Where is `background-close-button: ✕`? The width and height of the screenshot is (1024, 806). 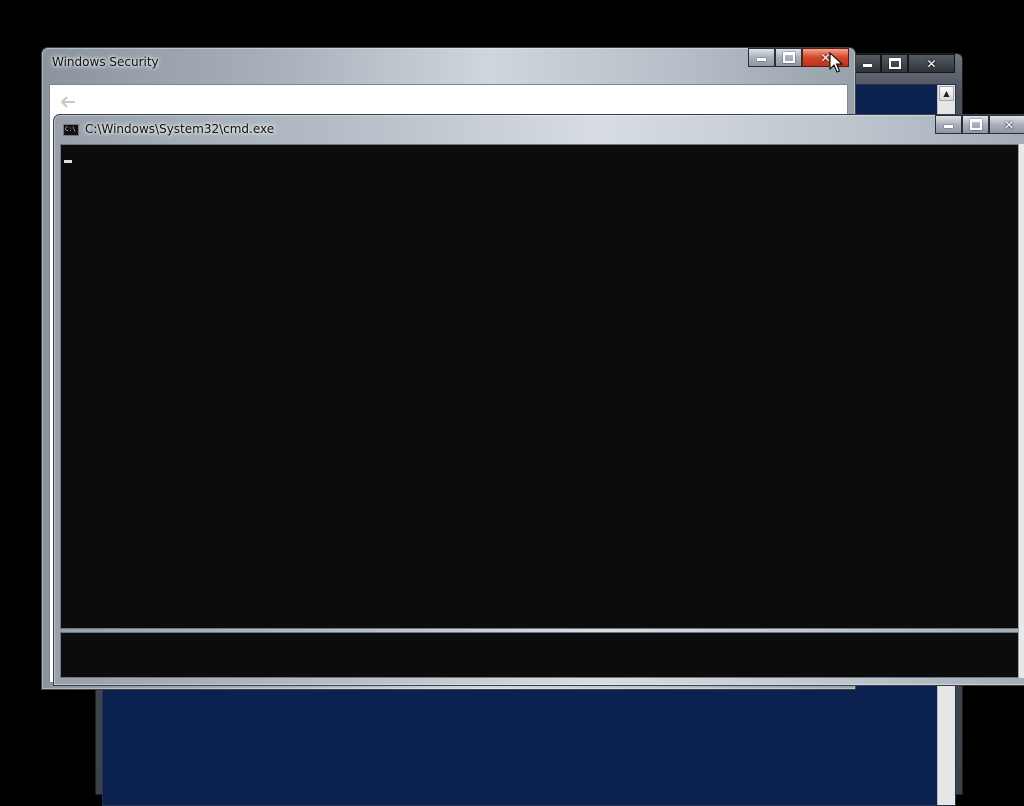 background-close-button: ✕ is located at coordinates (931, 63).